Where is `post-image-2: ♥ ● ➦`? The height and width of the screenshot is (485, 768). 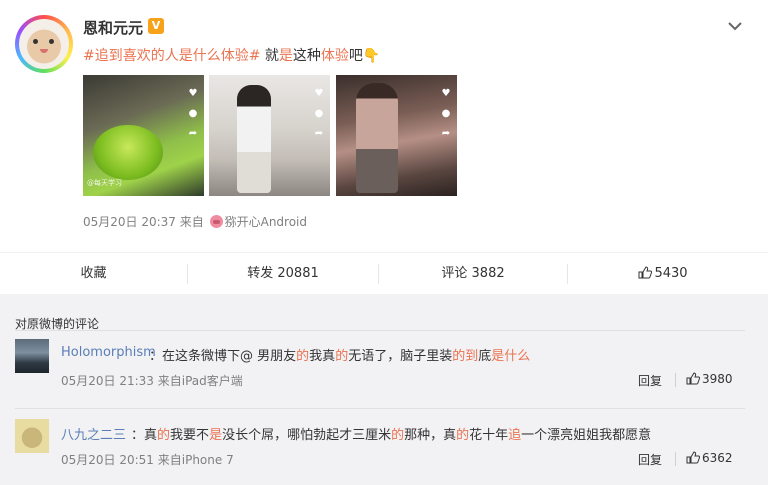 post-image-2: ♥ ● ➦ is located at coordinates (269, 135).